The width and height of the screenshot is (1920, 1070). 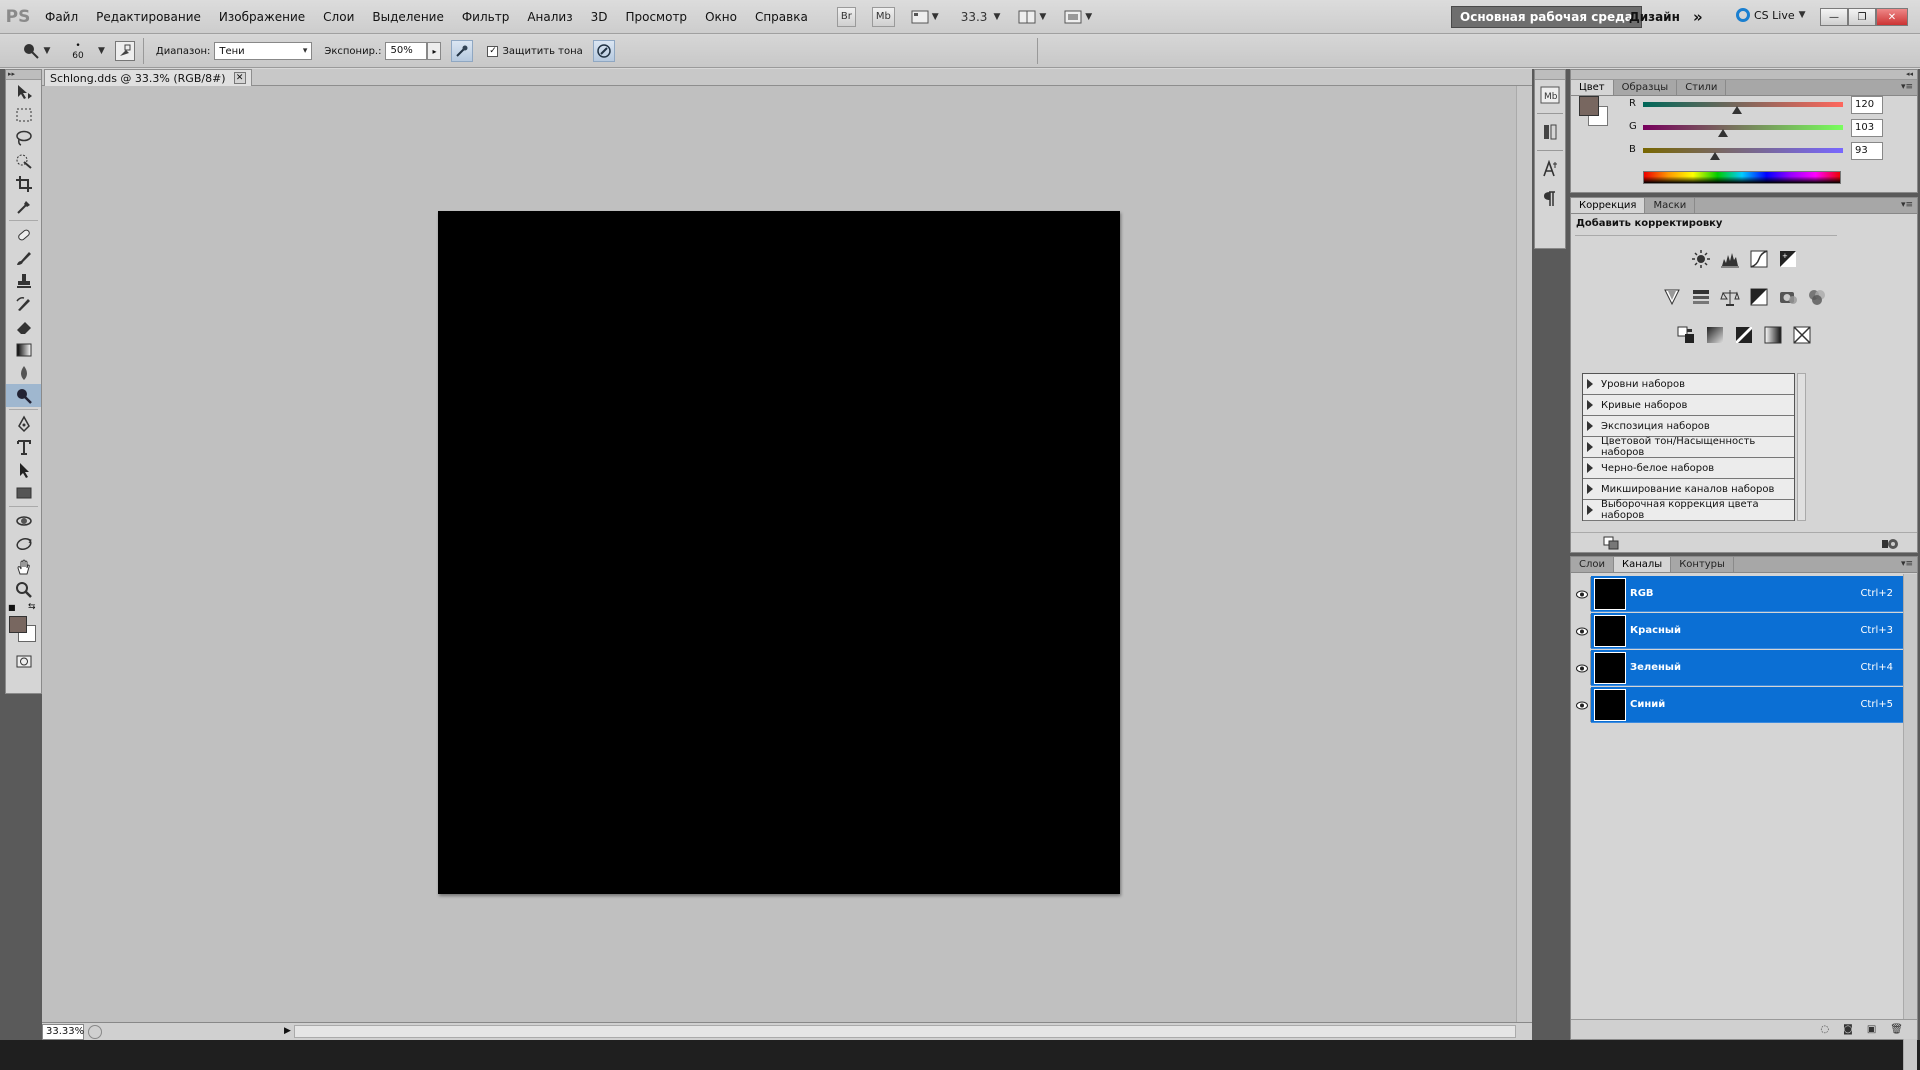 What do you see at coordinates (1867, 128) in the screenshot?
I see `green-value-input: 103` at bounding box center [1867, 128].